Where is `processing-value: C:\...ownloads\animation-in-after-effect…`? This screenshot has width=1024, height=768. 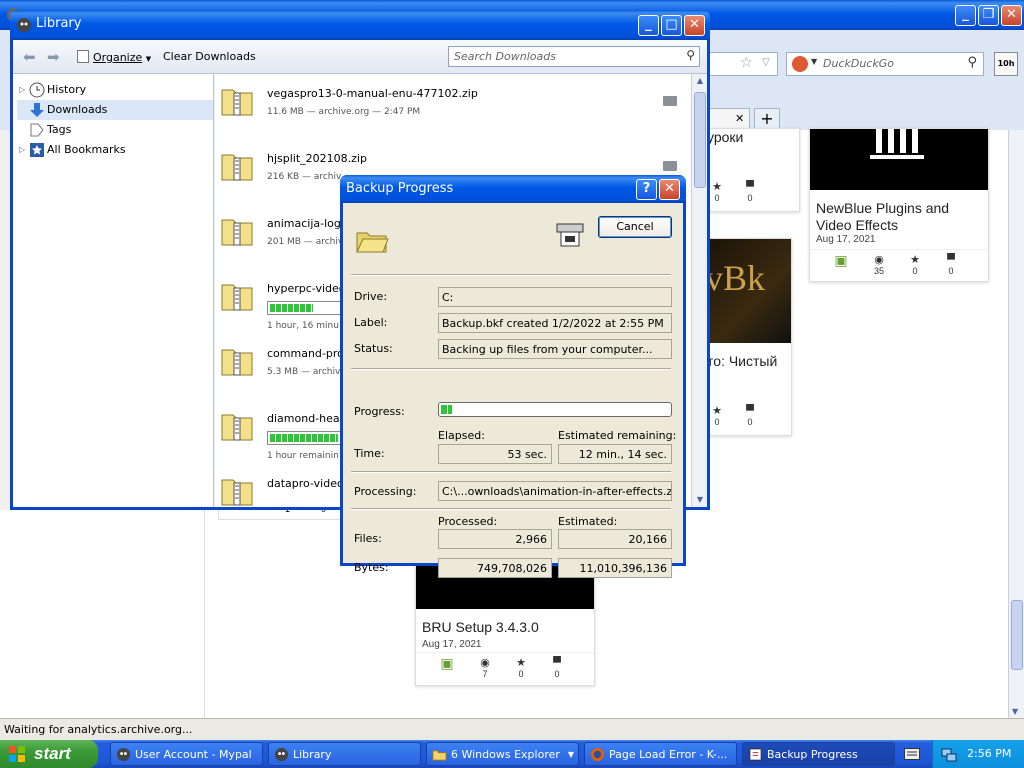
processing-value: C:\...ownloads\animation-in-after-effect… is located at coordinates (555, 491).